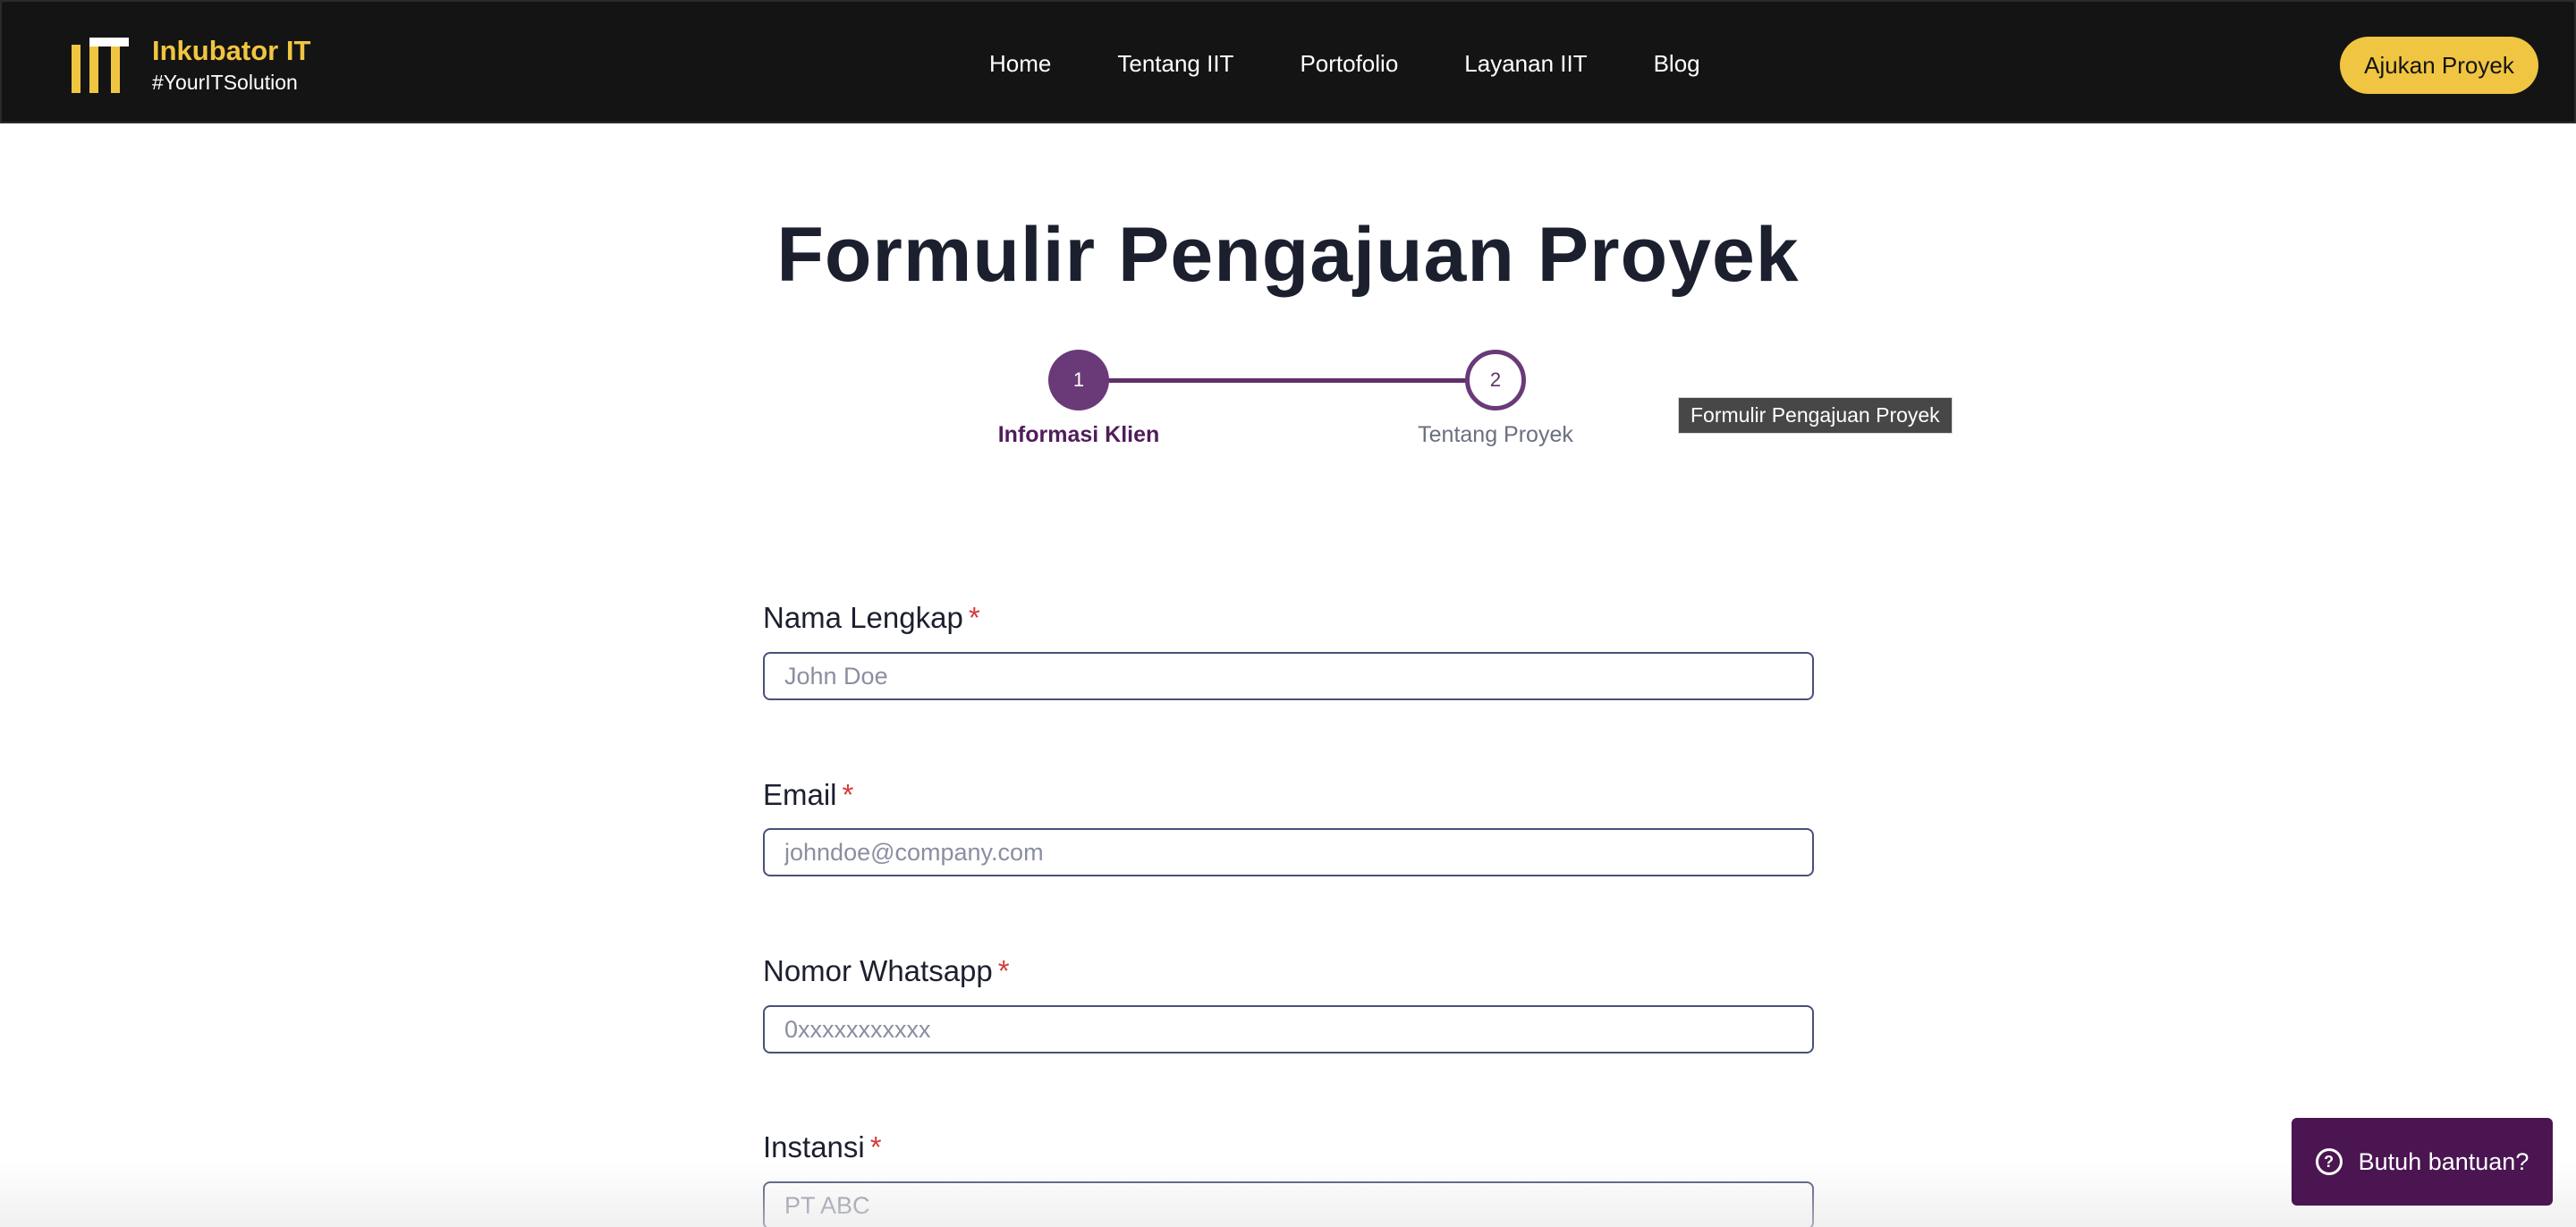 The height and width of the screenshot is (1227, 2576). Describe the element at coordinates (231, 50) in the screenshot. I see `brand-name: Inkubator IT` at that location.